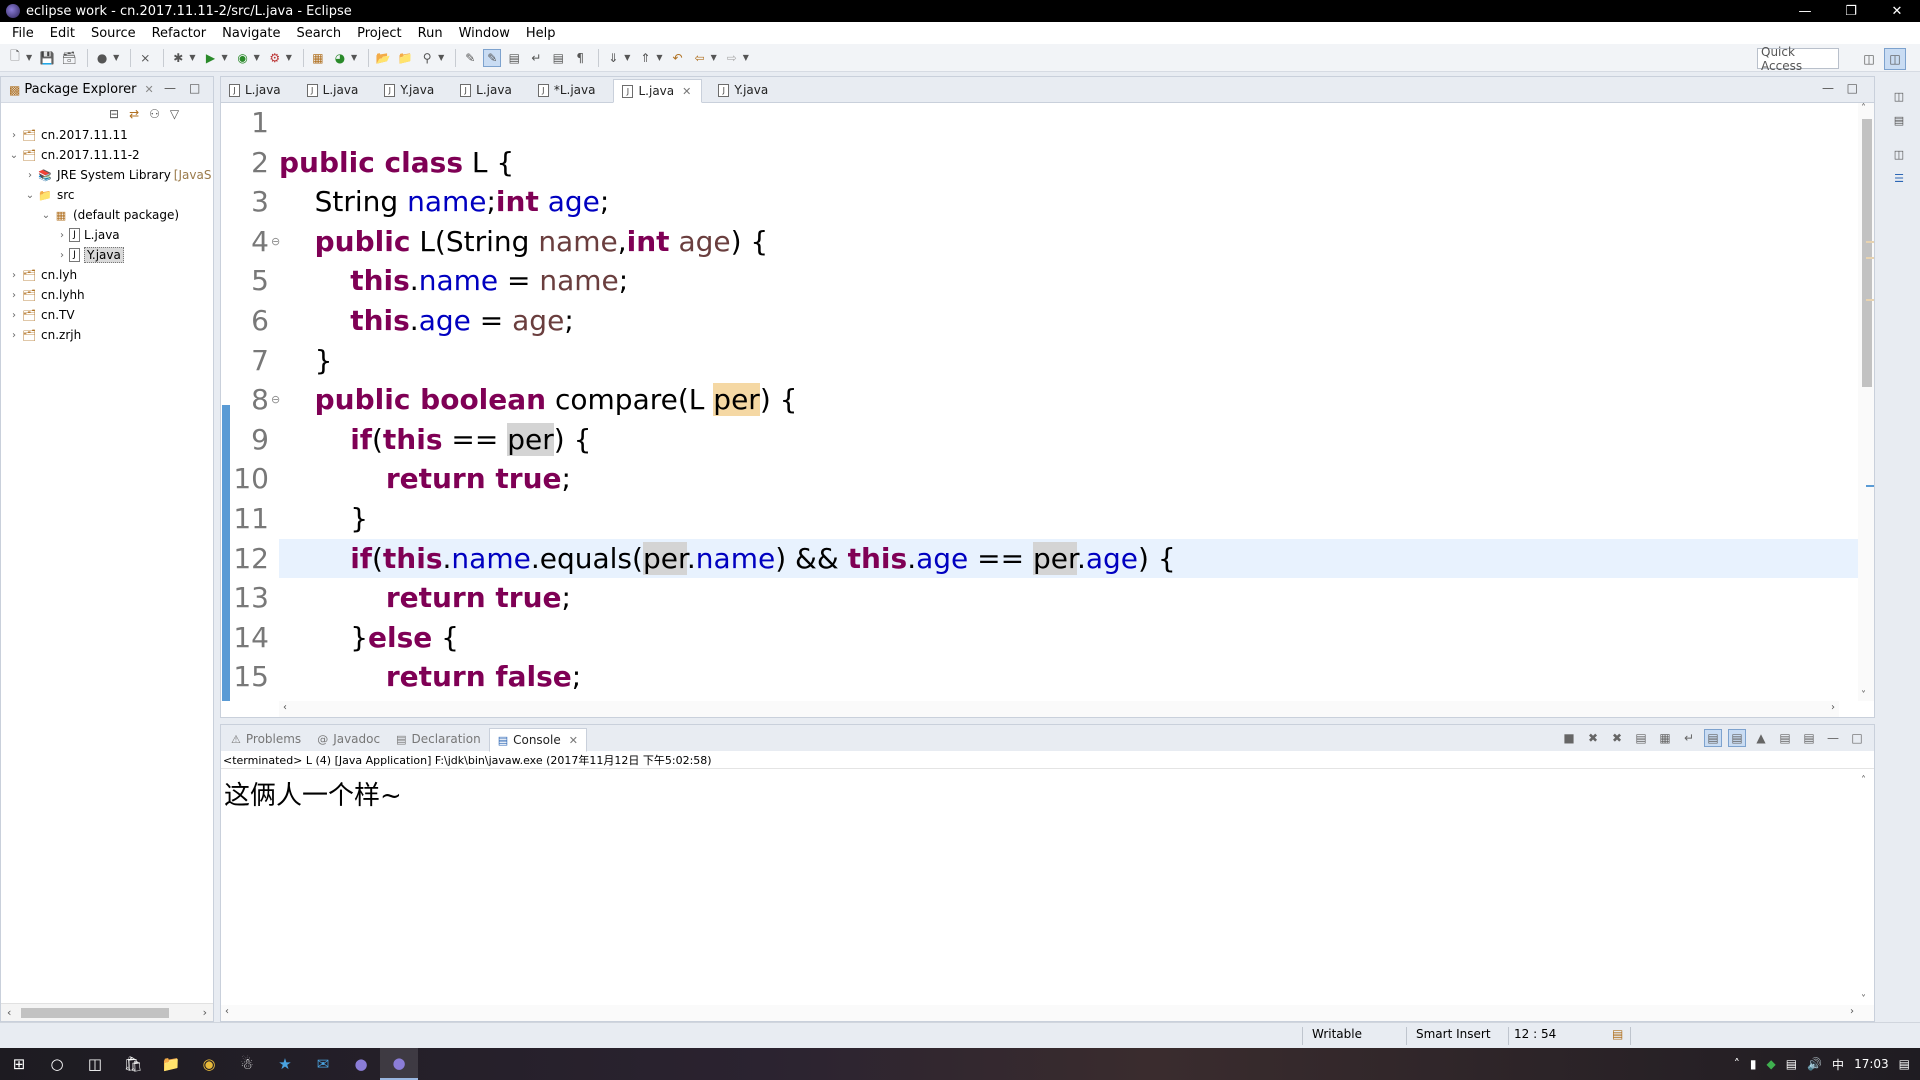 The image size is (1920, 1080). I want to click on overview-ruler, so click(1870, 402).